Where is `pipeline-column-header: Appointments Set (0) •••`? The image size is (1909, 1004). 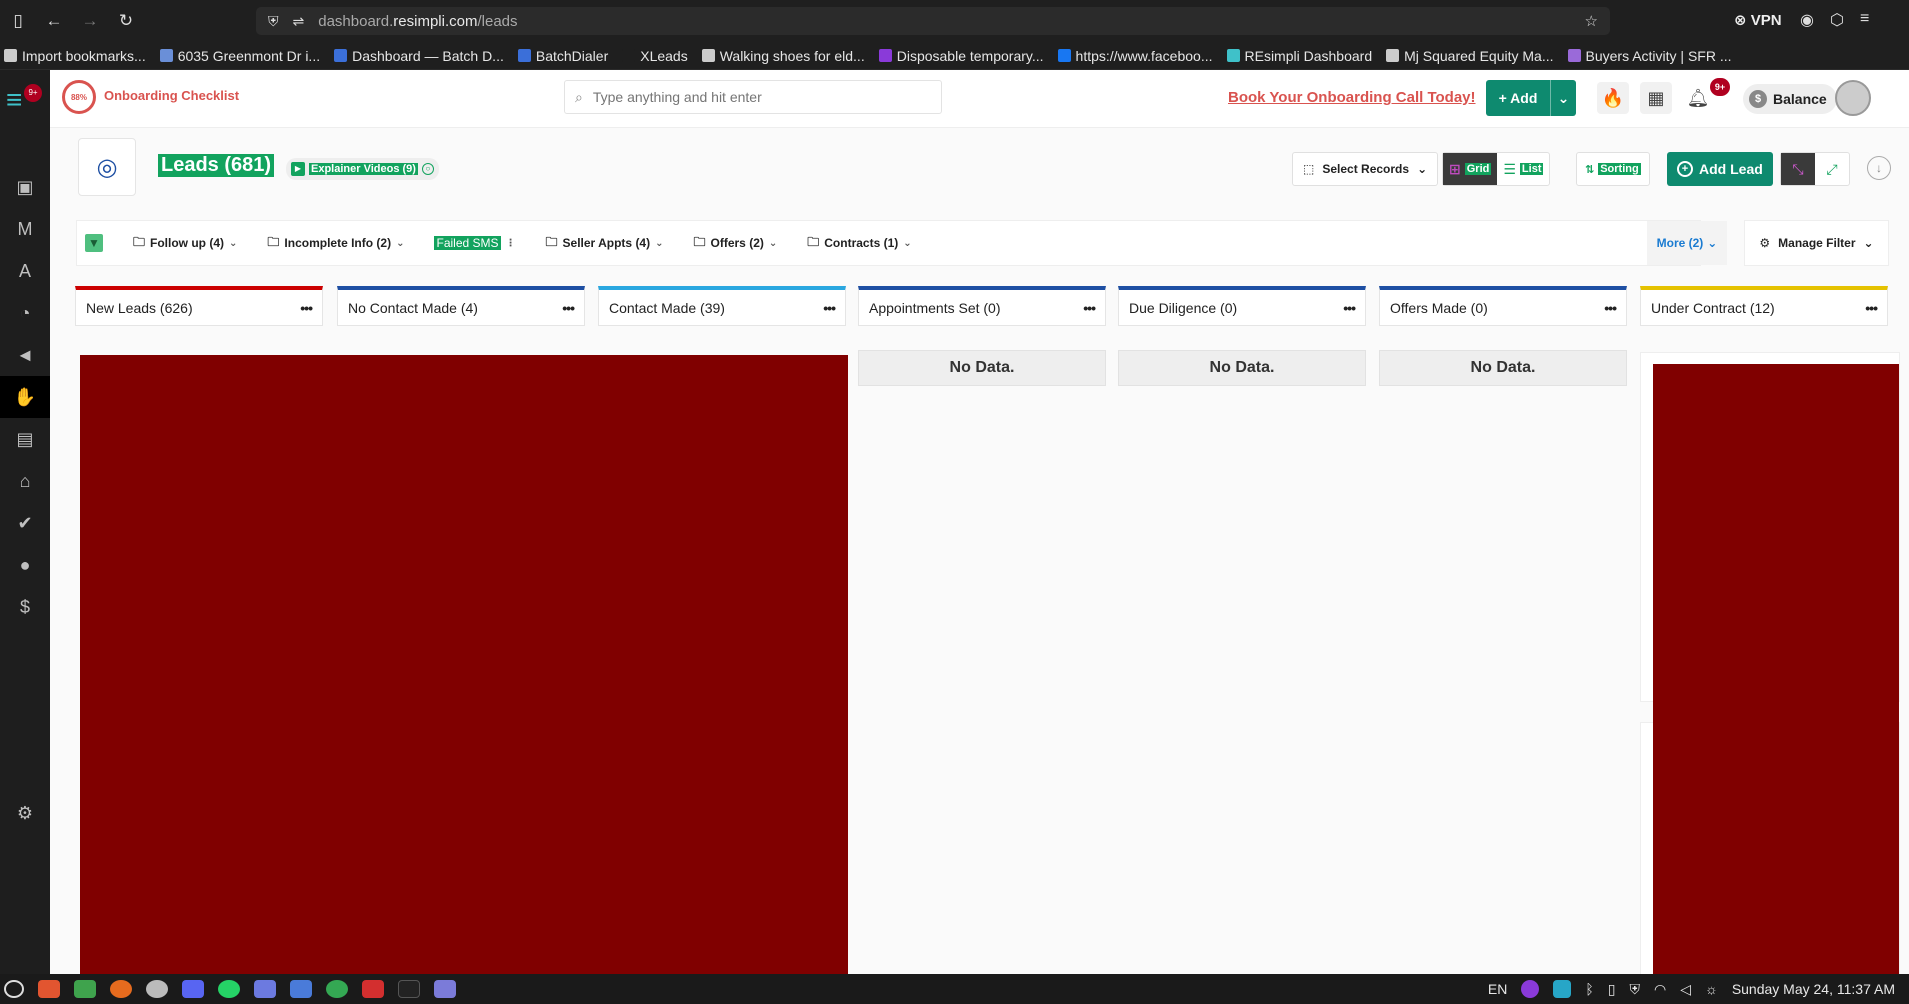 pipeline-column-header: Appointments Set (0) ••• is located at coordinates (982, 306).